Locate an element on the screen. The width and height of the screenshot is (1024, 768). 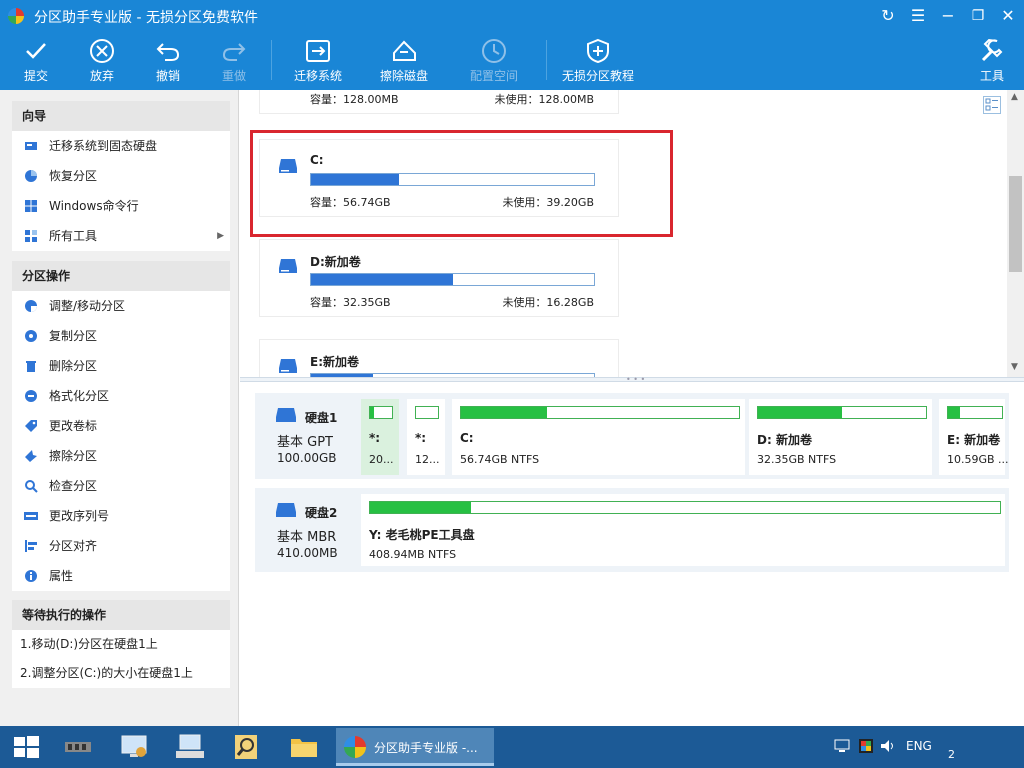
sidebar-item-change-serial: 更改序列号 is located at coordinates (121, 516).